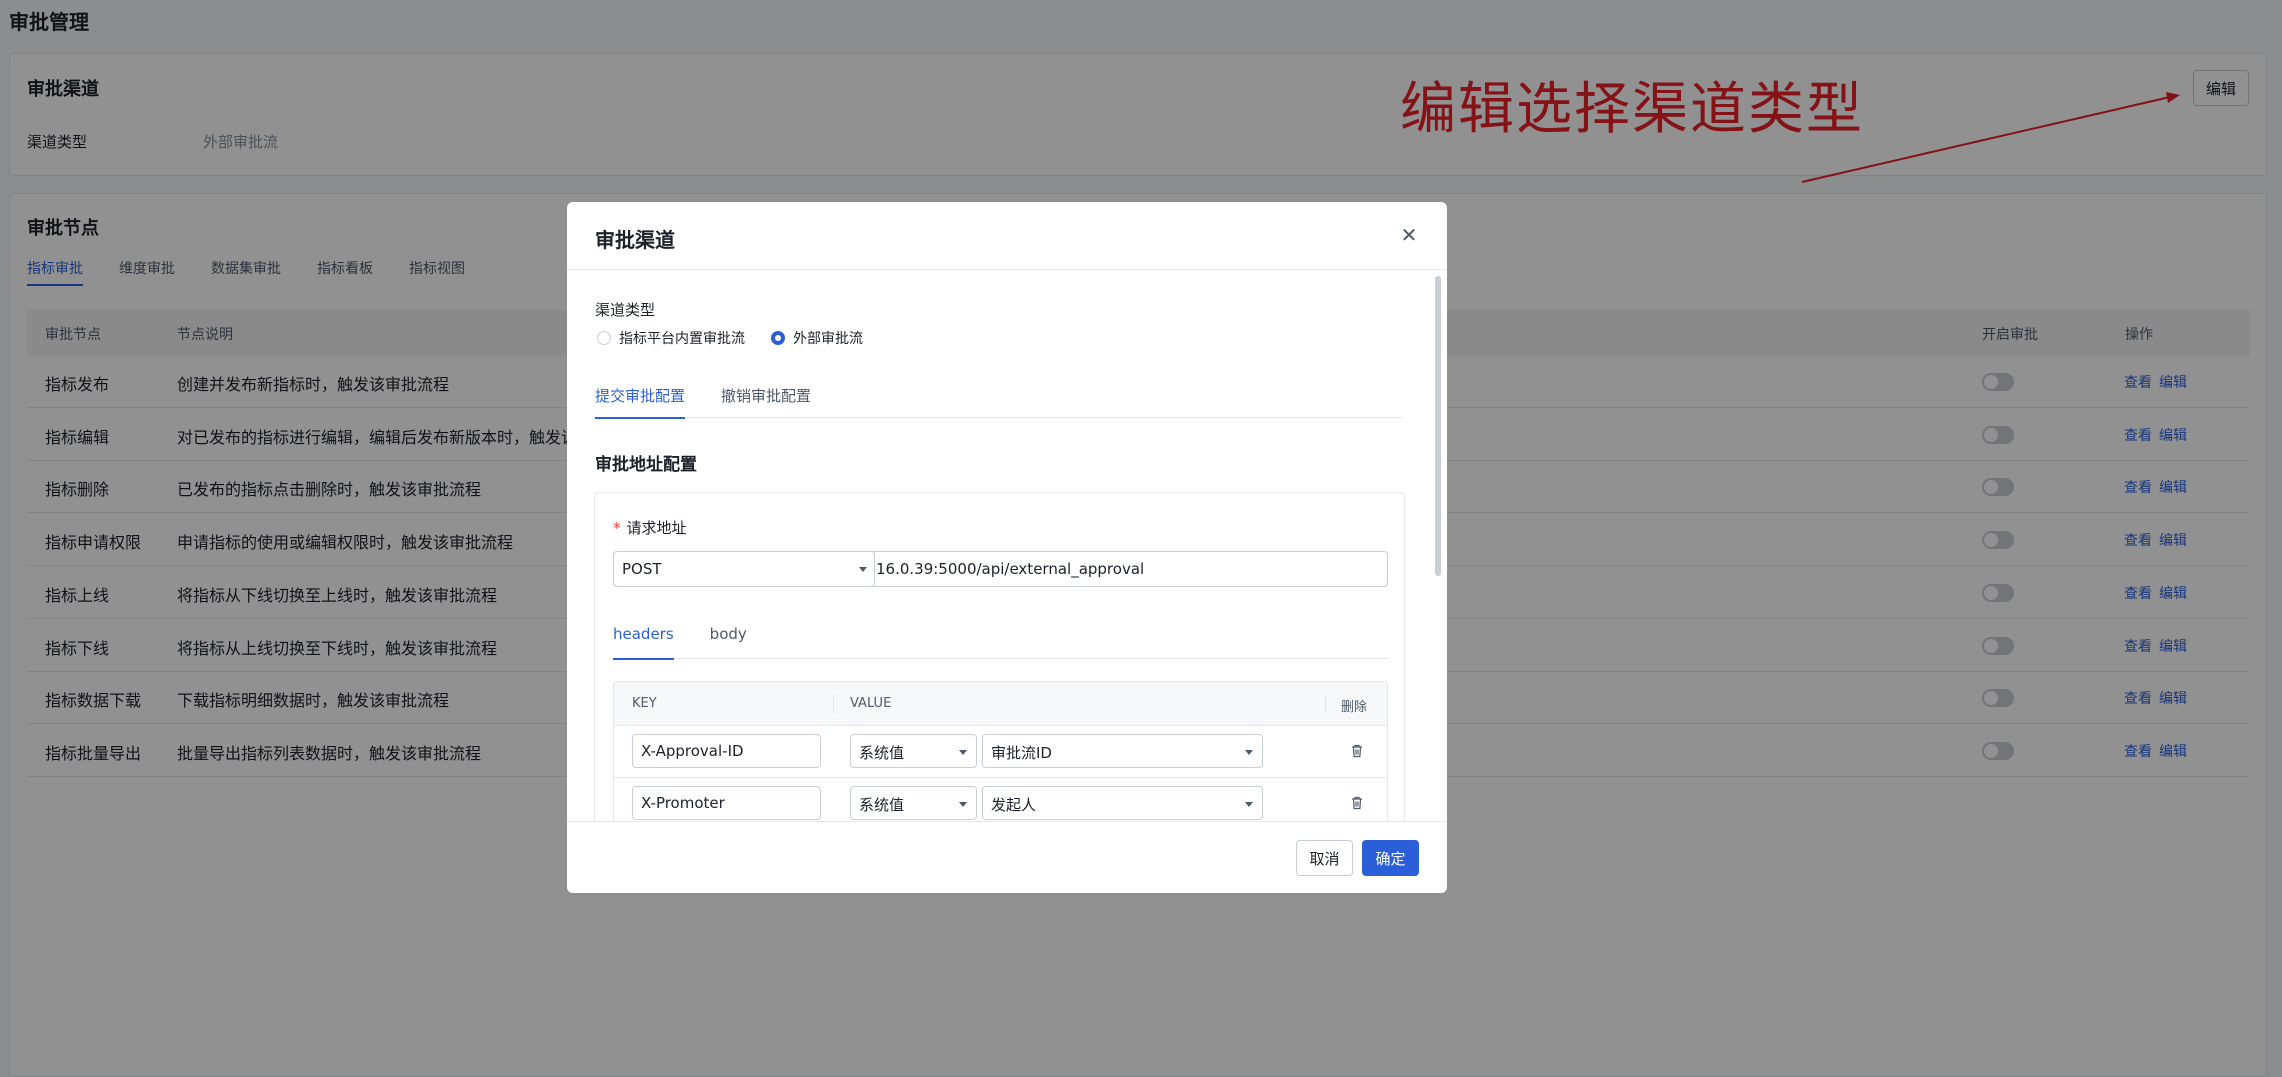  What do you see at coordinates (1000, 641) in the screenshot?
I see `request-sub-tabs: headers body` at bounding box center [1000, 641].